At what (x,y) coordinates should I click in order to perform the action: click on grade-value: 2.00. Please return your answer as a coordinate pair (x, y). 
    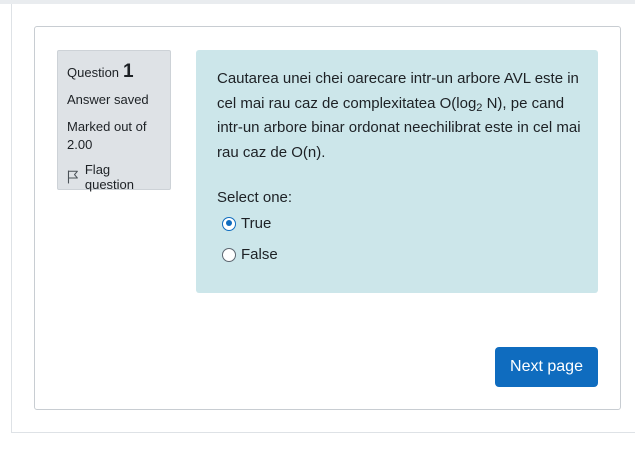
    Looking at the image, I should click on (80, 144).